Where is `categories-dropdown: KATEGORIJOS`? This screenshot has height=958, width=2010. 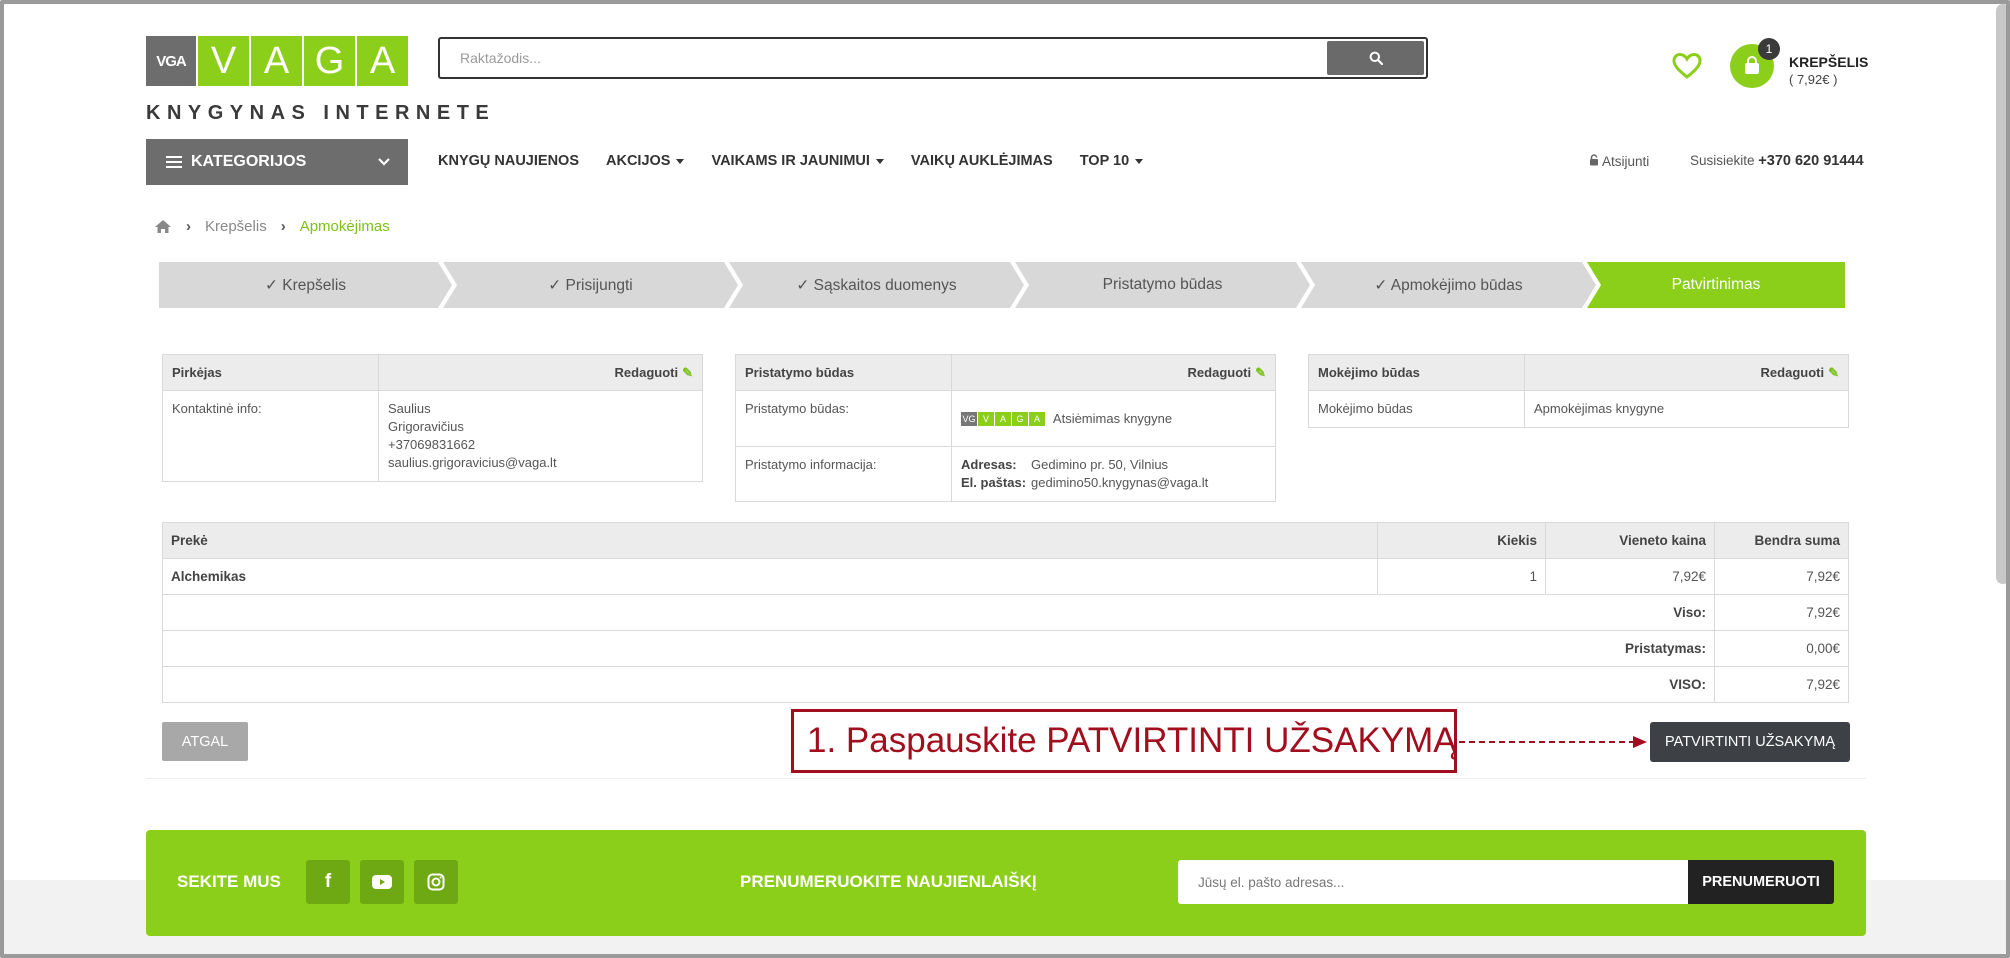
categories-dropdown: KATEGORIJOS is located at coordinates (277, 162).